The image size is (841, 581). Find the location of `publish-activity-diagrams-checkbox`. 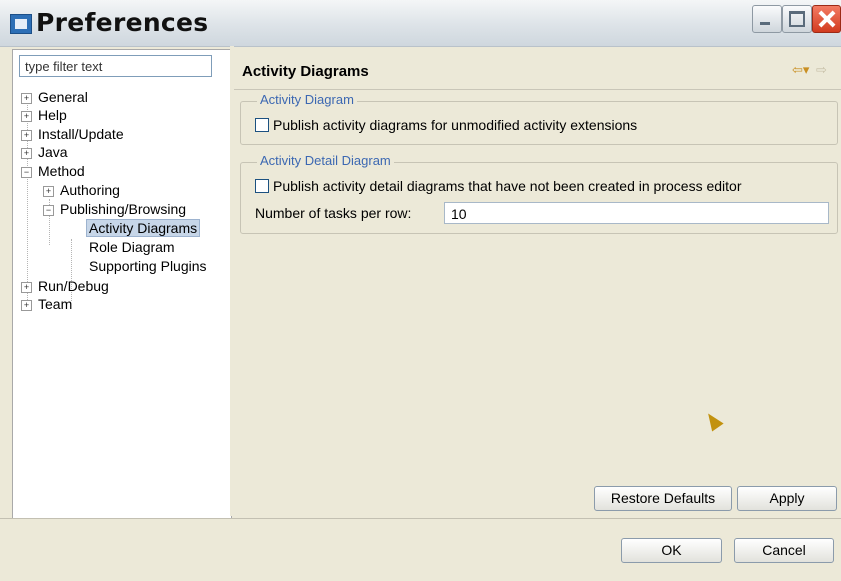

publish-activity-diagrams-checkbox is located at coordinates (262, 125).